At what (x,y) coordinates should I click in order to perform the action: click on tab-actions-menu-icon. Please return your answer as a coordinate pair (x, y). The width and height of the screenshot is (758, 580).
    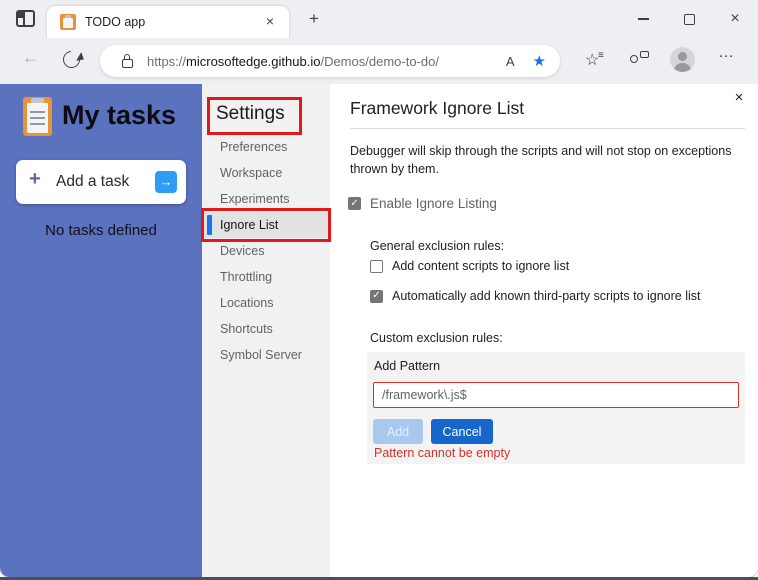
    Looking at the image, I should click on (25, 18).